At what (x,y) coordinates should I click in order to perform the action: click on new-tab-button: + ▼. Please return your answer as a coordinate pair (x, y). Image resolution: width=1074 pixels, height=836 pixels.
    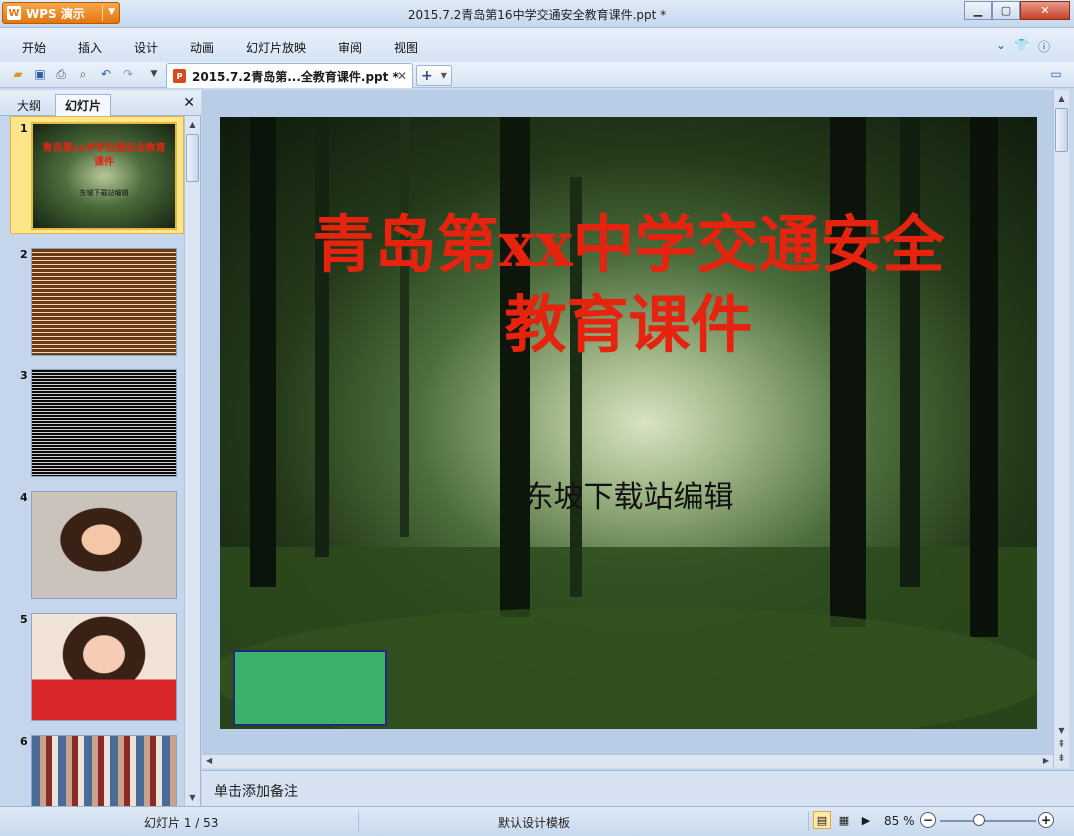
    Looking at the image, I should click on (434, 75).